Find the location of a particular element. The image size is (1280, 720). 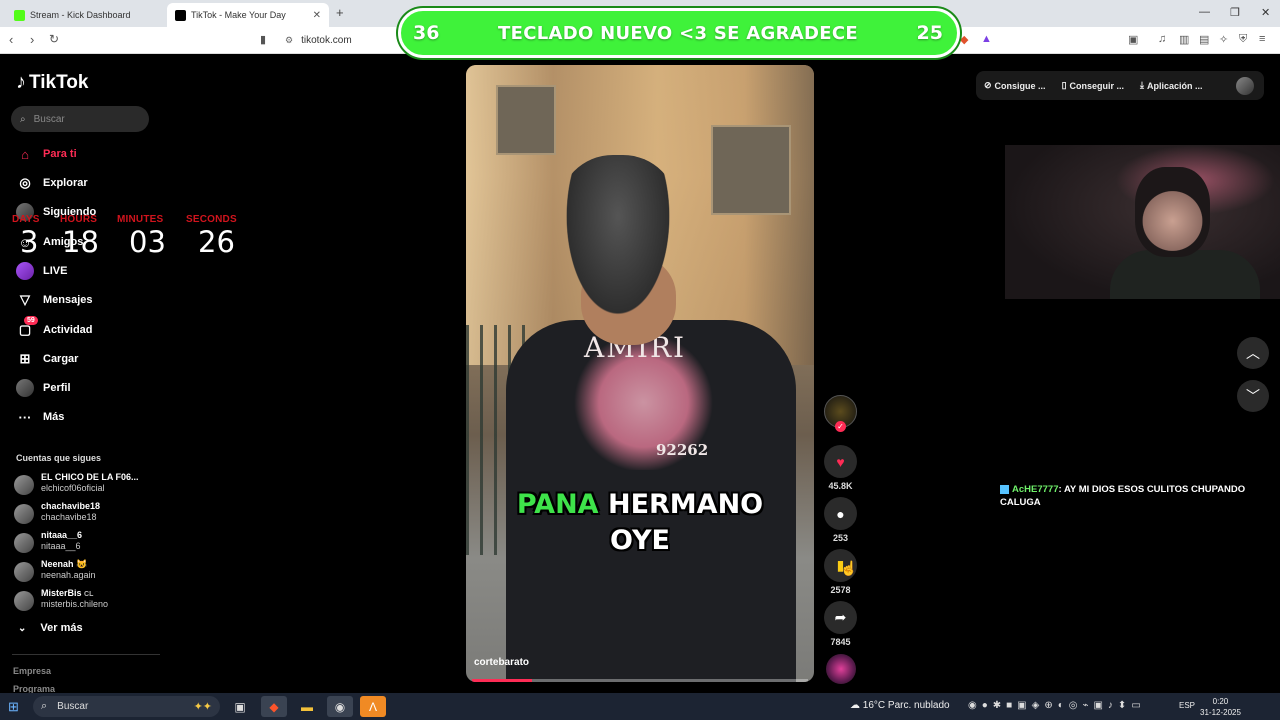

following-item: EL CHICO DE LA F06... elchicof06oficial is located at coordinates (81, 485).